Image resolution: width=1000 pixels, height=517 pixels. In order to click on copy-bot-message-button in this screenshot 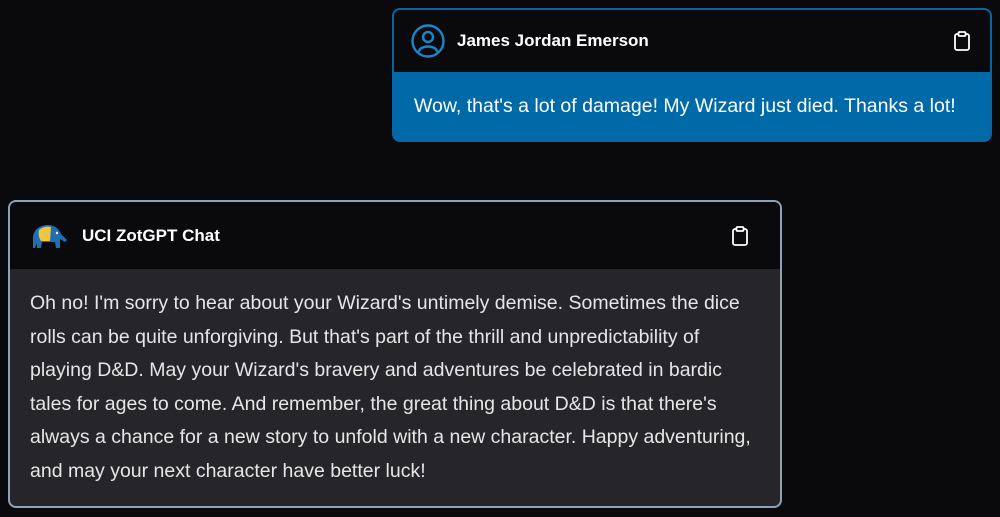, I will do `click(740, 236)`.